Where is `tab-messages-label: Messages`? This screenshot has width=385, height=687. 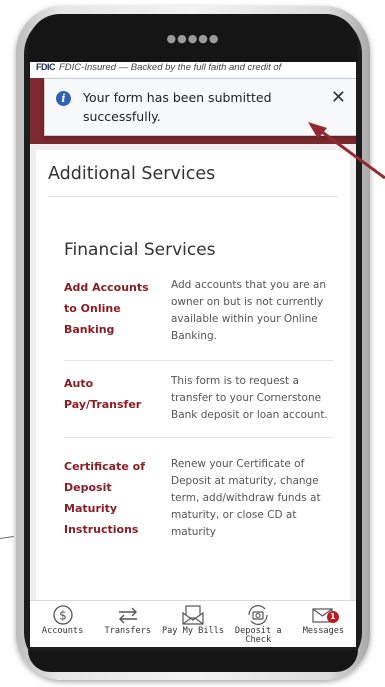 tab-messages-label: Messages is located at coordinates (323, 631).